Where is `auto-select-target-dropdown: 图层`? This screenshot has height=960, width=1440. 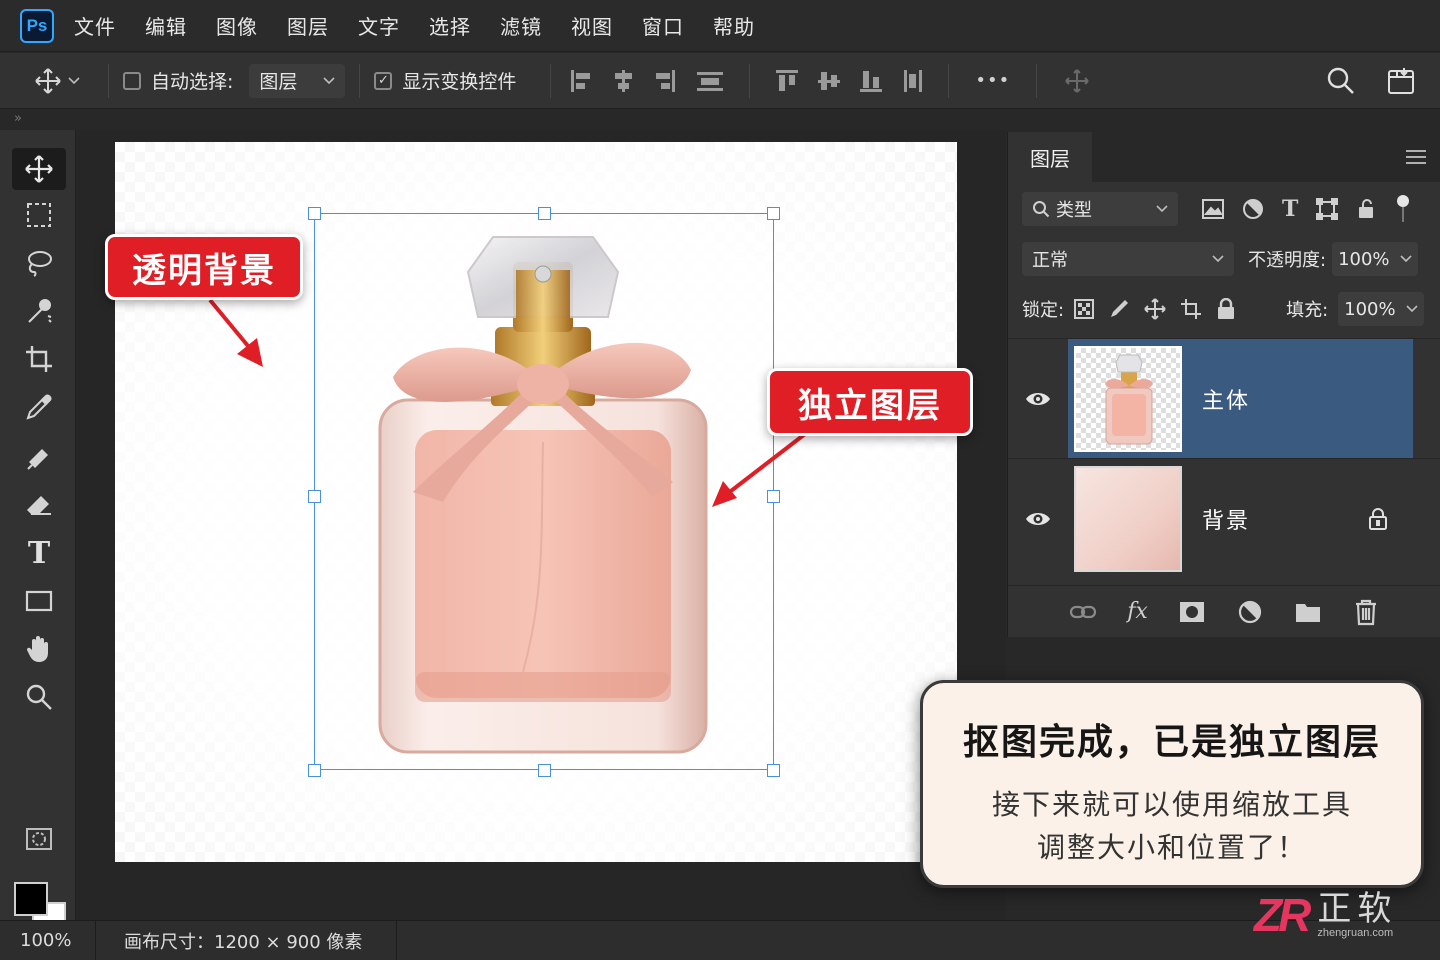 auto-select-target-dropdown: 图层 is located at coordinates (297, 80).